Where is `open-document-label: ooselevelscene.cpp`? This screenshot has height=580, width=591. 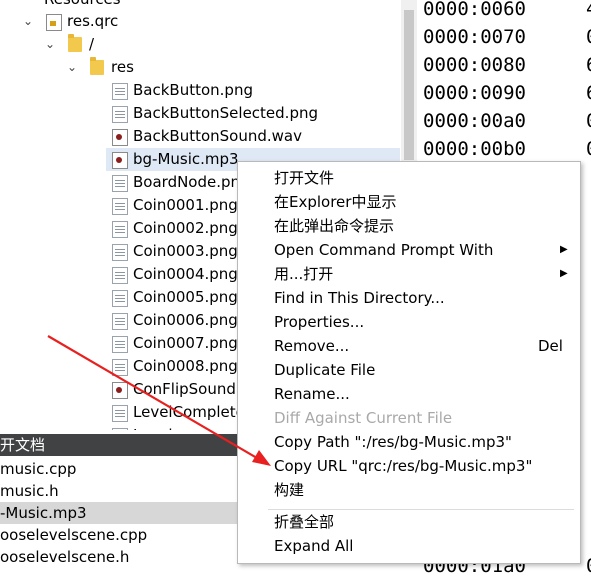 open-document-label: ooselevelscene.cpp is located at coordinates (74, 535).